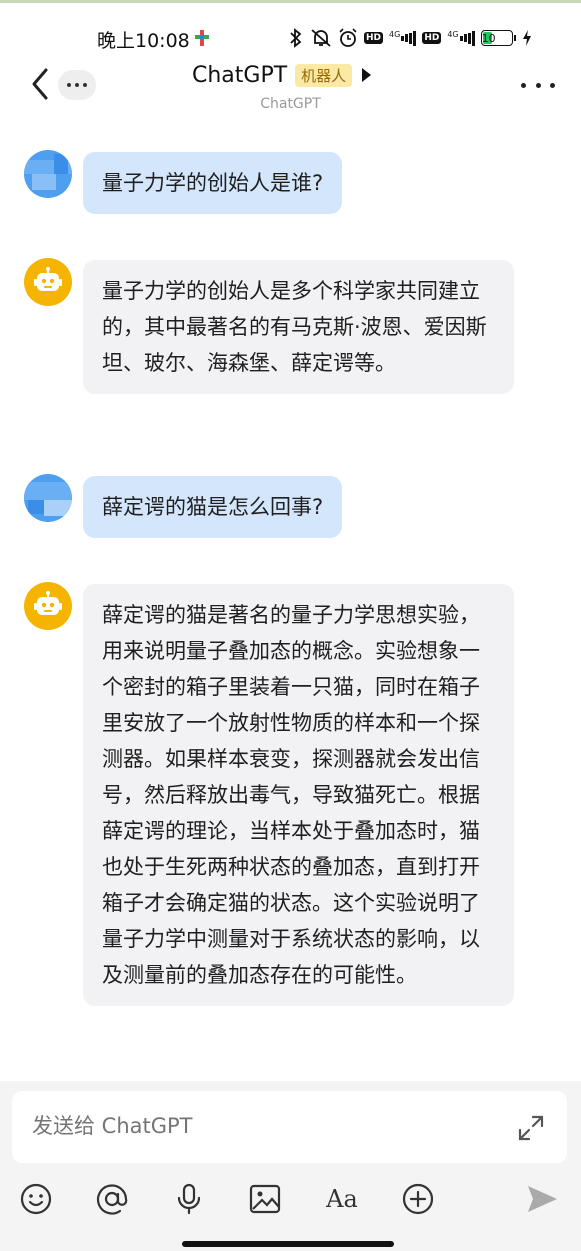  Describe the element at coordinates (367, 75) in the screenshot. I see `play-arrow-icon` at that location.